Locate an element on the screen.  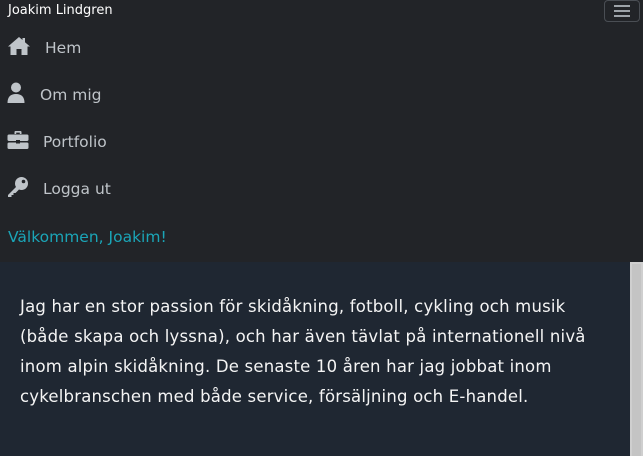
nav-item-label: Om mig is located at coordinates (71, 95).